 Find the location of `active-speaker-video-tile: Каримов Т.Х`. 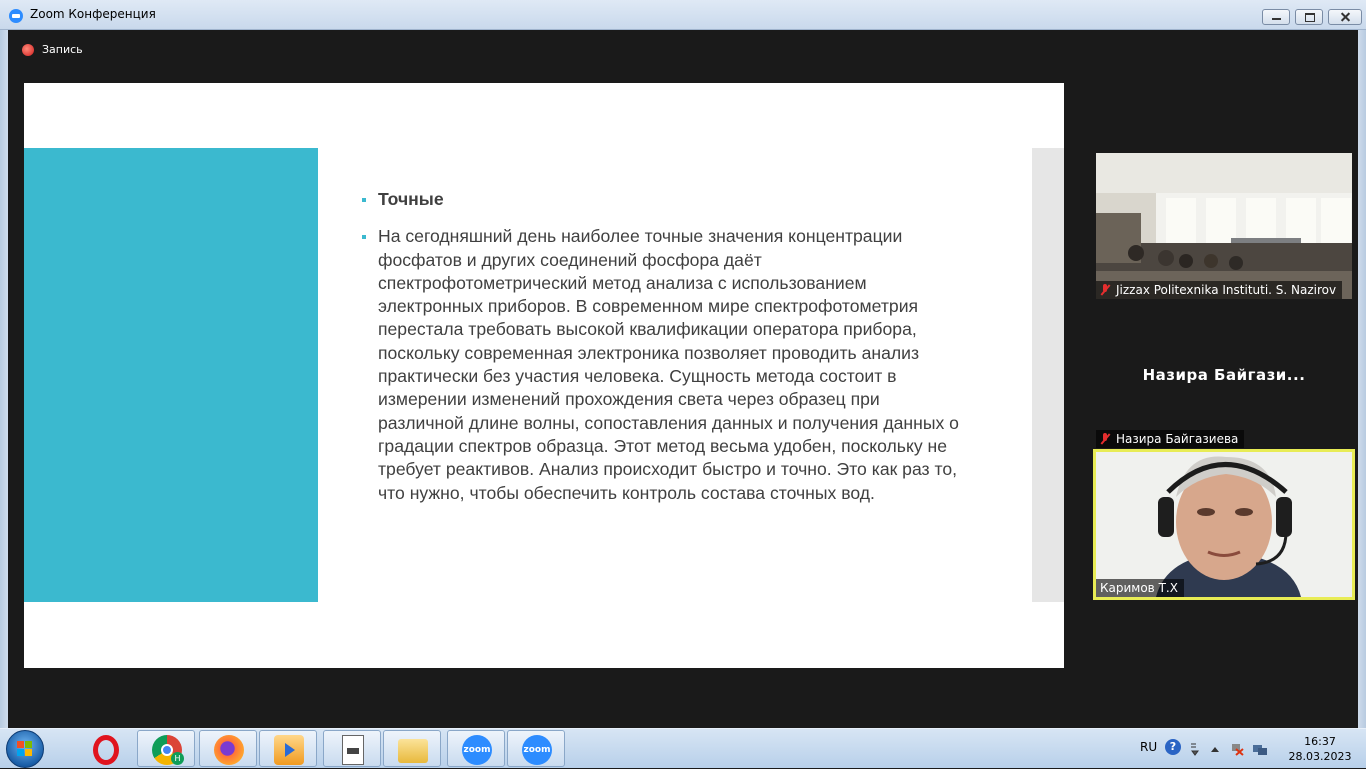

active-speaker-video-tile: Каримов Т.Х is located at coordinates (1224, 524).